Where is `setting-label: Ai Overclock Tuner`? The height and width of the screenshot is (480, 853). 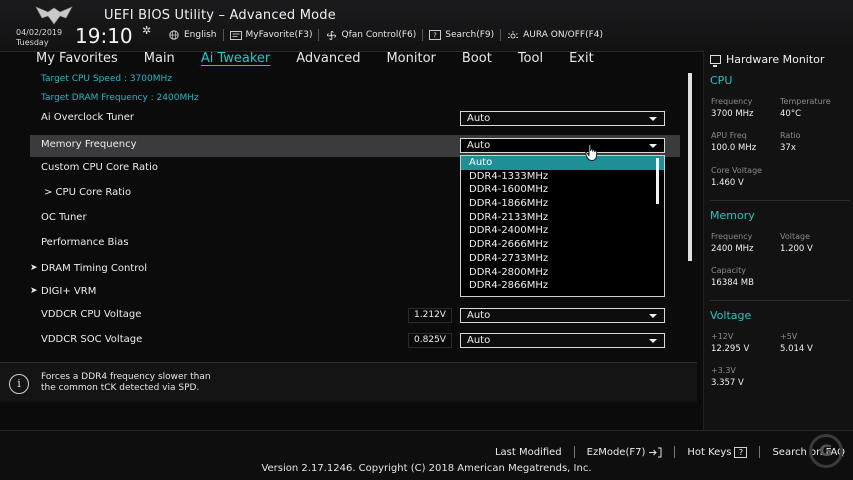
setting-label: Ai Overclock Tuner is located at coordinates (88, 117).